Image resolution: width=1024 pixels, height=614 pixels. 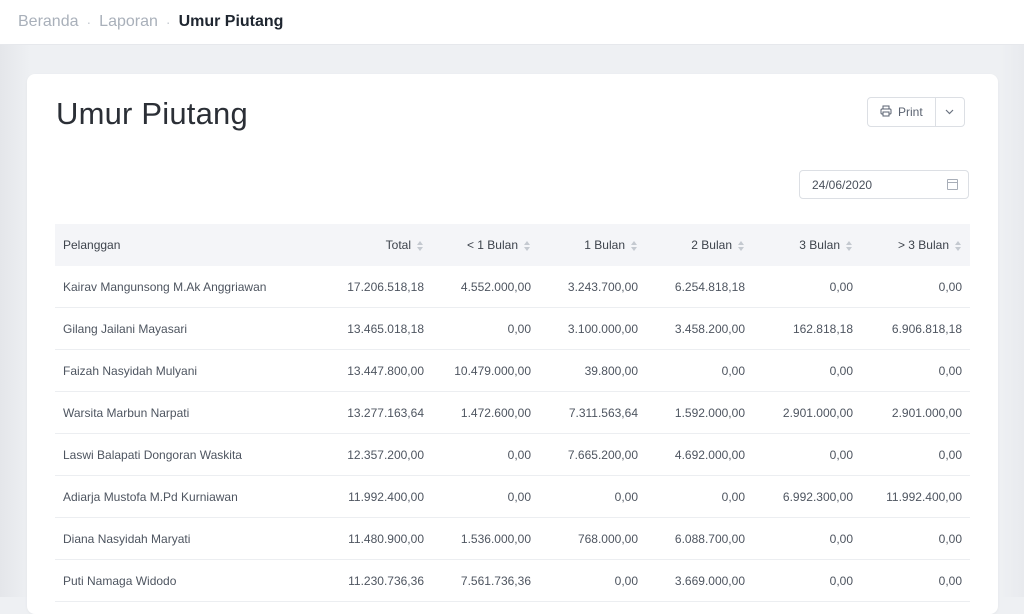 What do you see at coordinates (915, 328) in the screenshot?
I see `amount-cell: 6.906.818,18` at bounding box center [915, 328].